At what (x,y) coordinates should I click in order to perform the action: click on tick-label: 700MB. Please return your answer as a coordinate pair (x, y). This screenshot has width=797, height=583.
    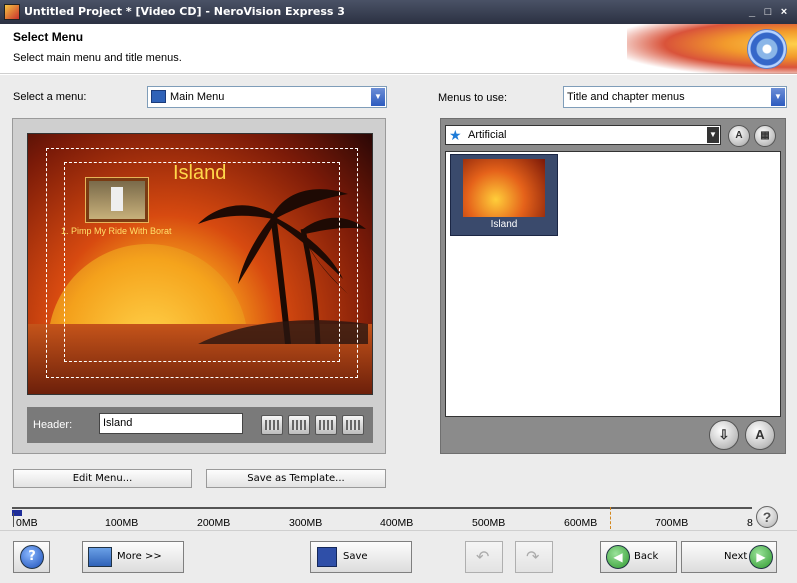
    Looking at the image, I should click on (672, 523).